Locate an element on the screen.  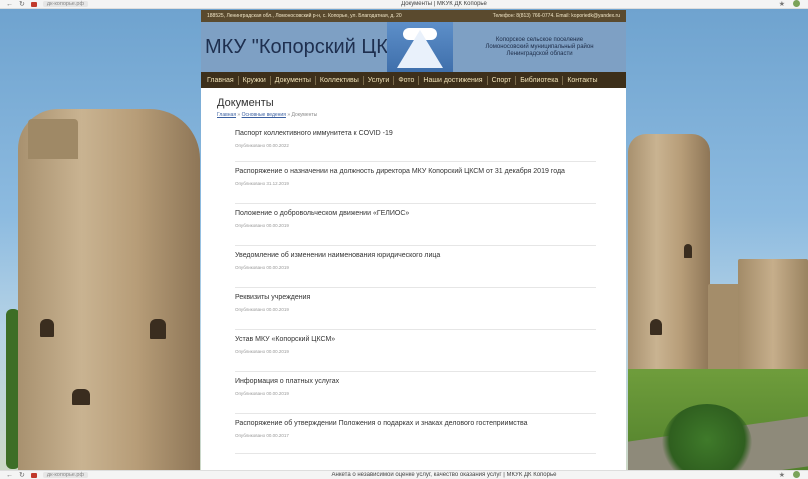
site-title: МКУ "Копорский ЦКСМ" is located at coordinates (313, 47).